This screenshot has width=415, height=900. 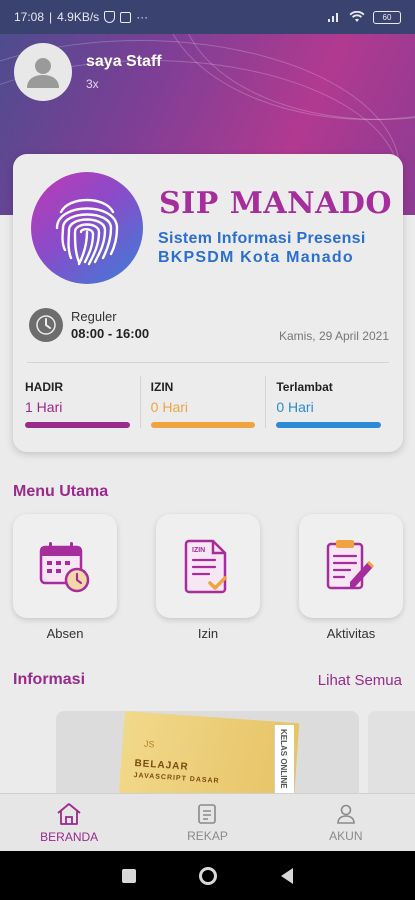 What do you see at coordinates (346, 835) in the screenshot?
I see `nav-akun-label: AKUN` at bounding box center [346, 835].